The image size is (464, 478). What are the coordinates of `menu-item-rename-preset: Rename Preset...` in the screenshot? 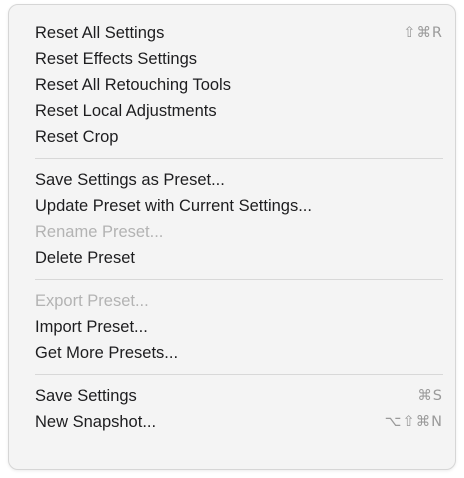 It's located at (232, 232).